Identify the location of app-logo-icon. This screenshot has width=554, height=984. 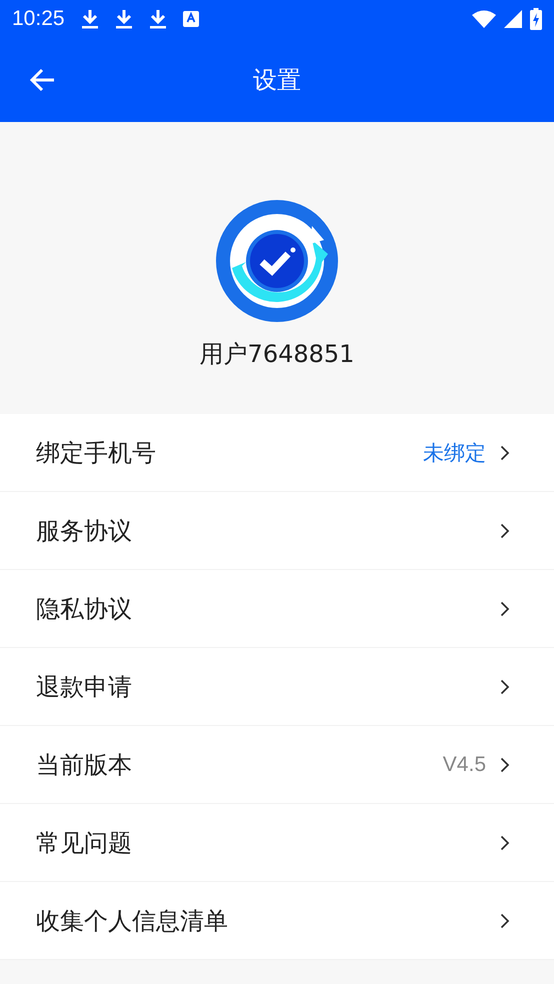
(277, 261).